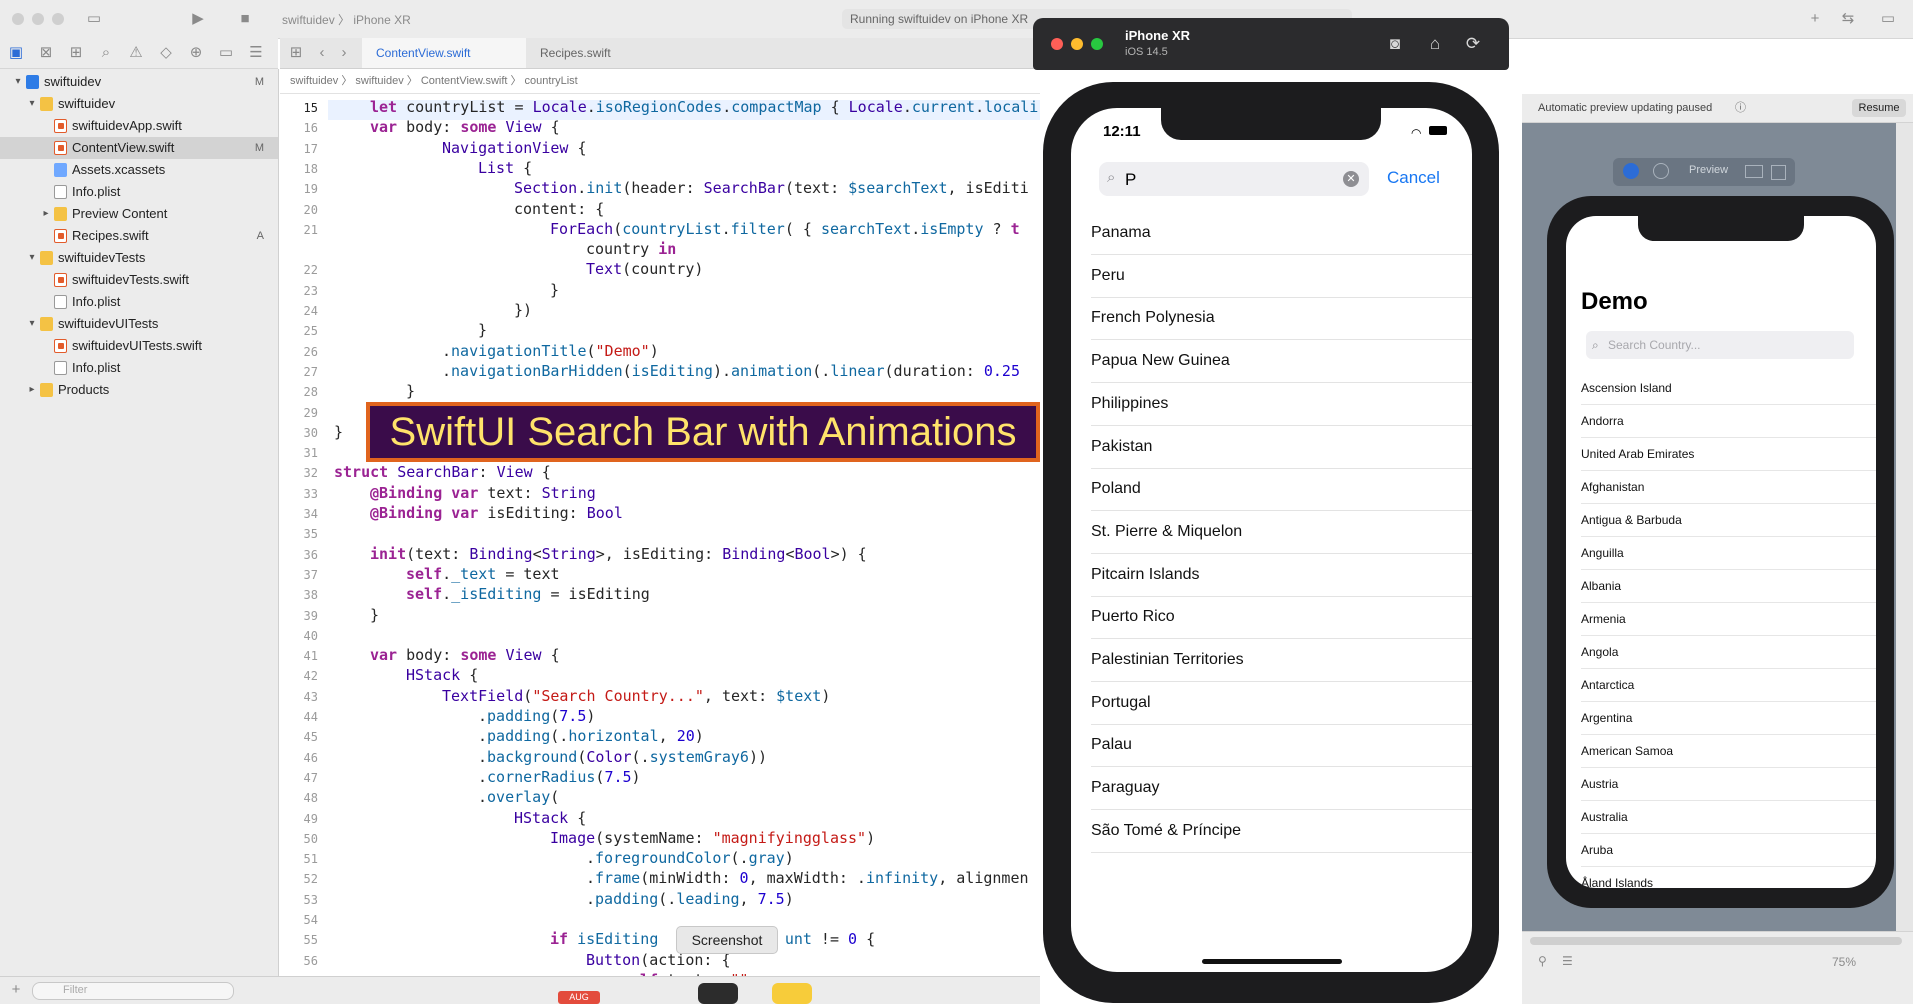 The width and height of the screenshot is (1913, 1004). I want to click on live-preview-icon, so click(1631, 171).